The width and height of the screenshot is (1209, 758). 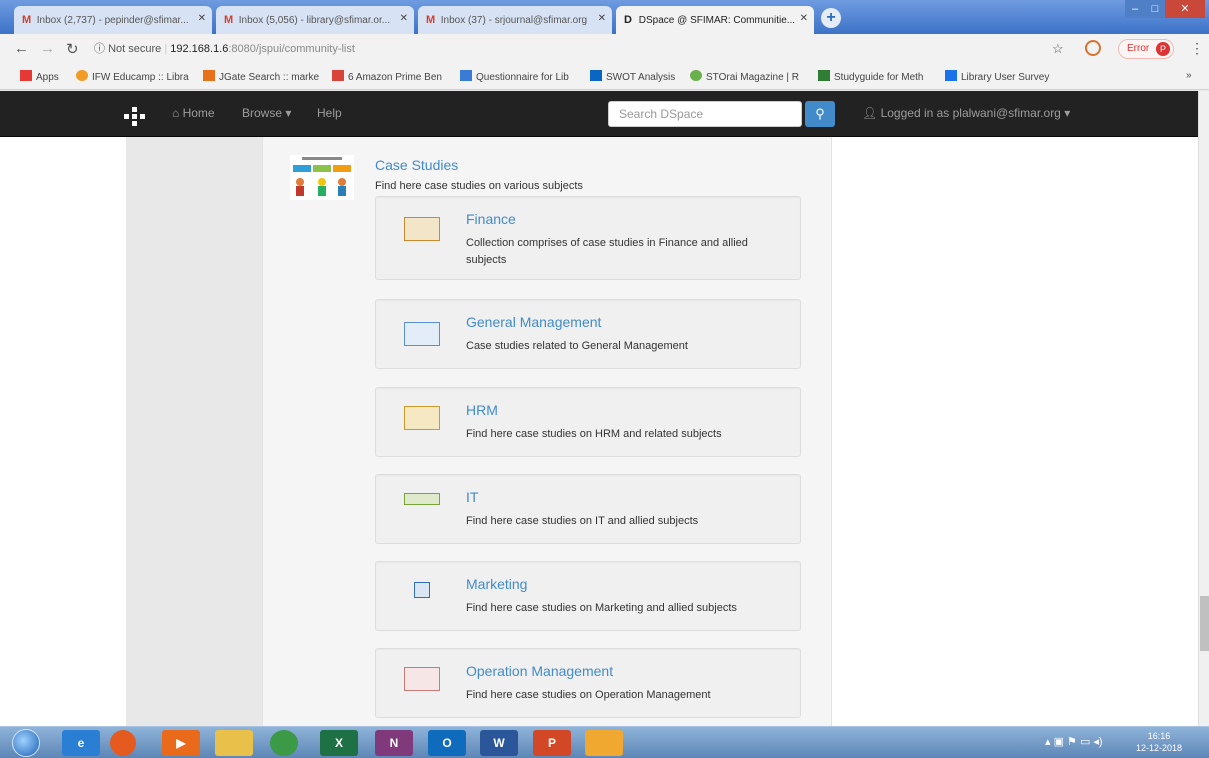 I want to click on powerpoint-icon: P, so click(x=552, y=743).